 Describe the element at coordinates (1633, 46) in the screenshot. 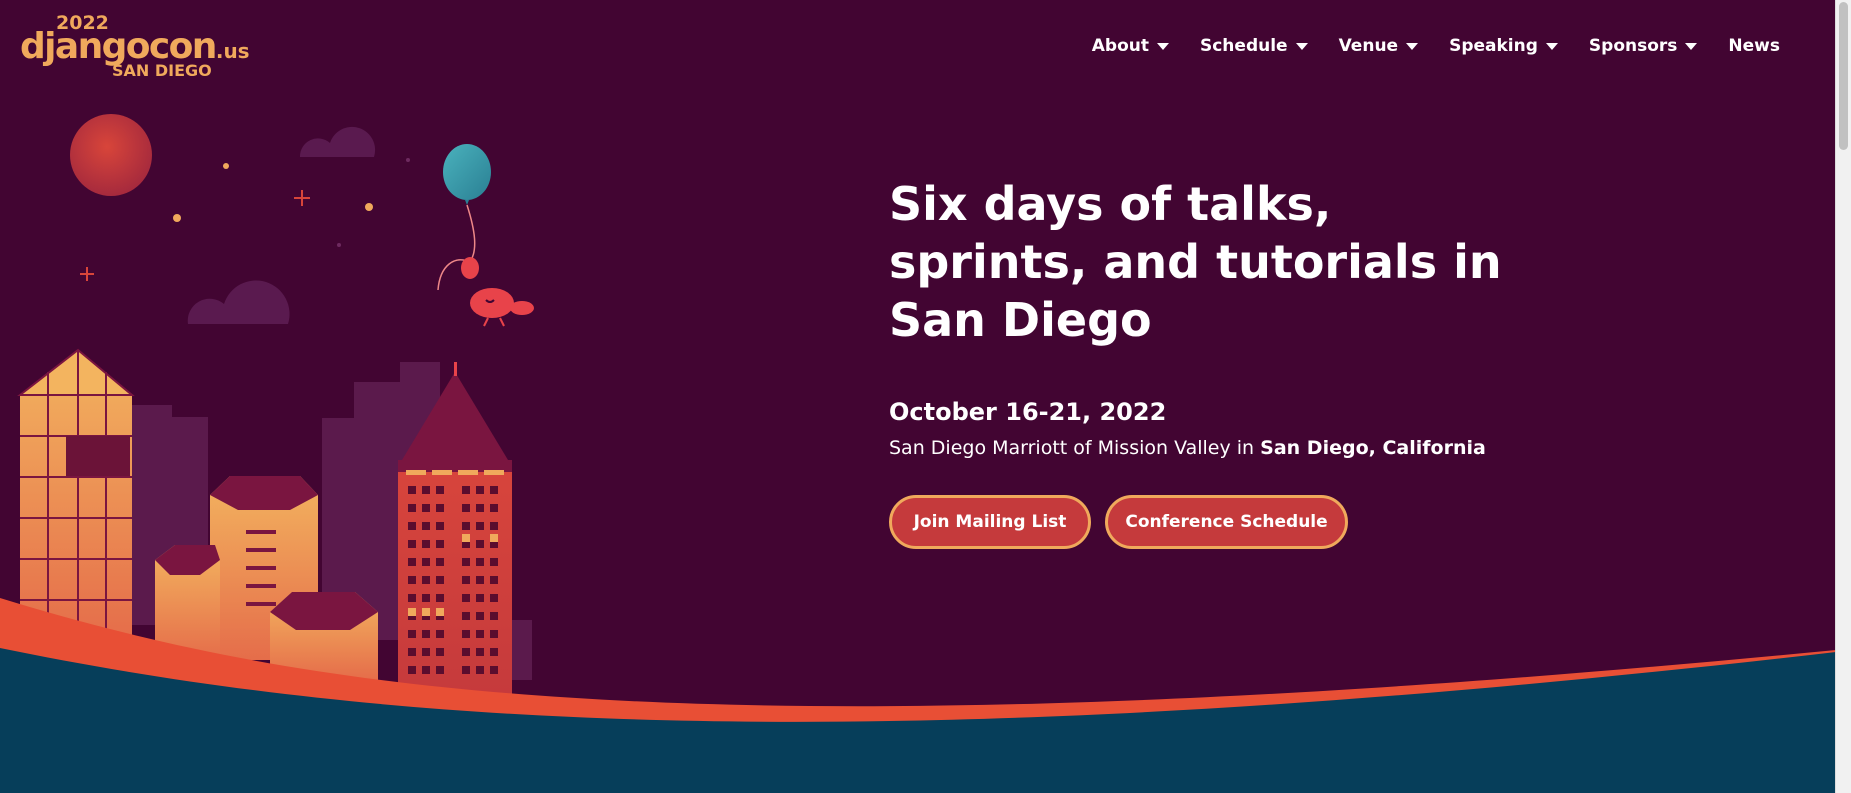

I see `nav-item-label: Sponsors` at that location.